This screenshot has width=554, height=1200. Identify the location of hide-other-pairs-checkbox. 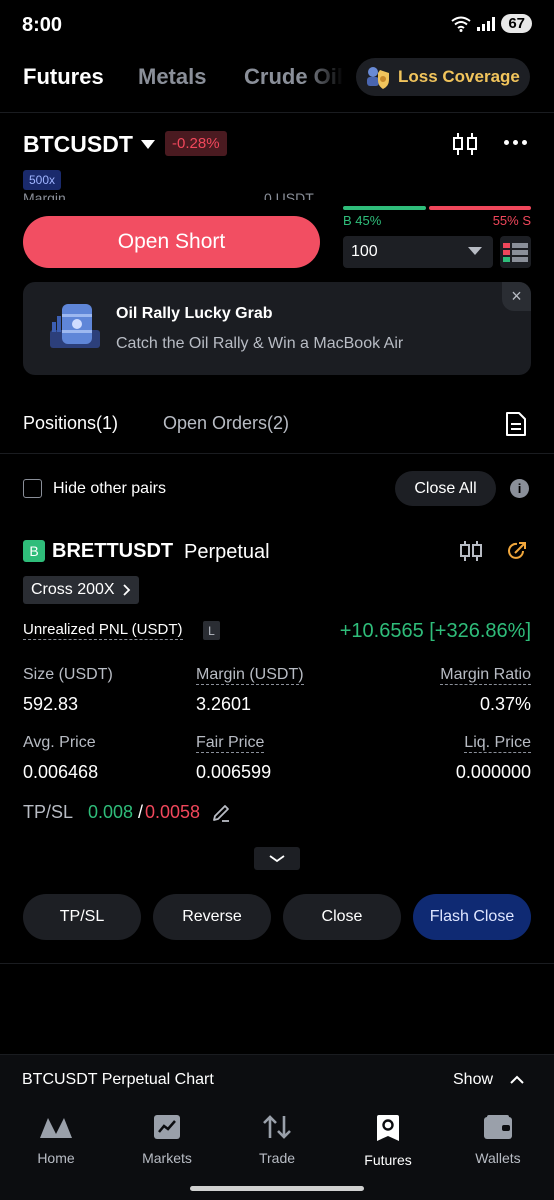
(32, 488).